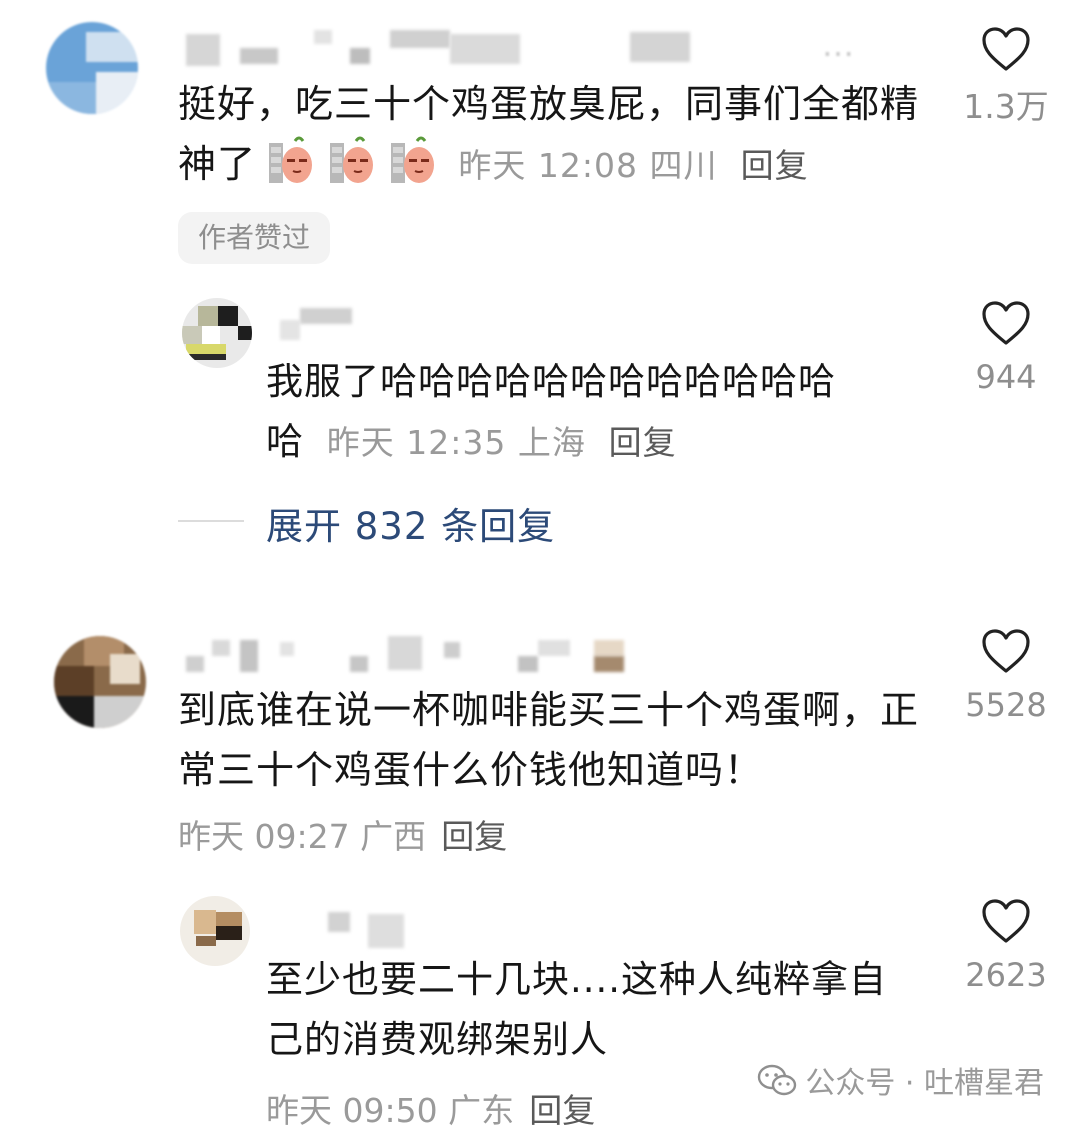 This screenshot has width=1080, height=1132. I want to click on like-button: 944, so click(1006, 348).